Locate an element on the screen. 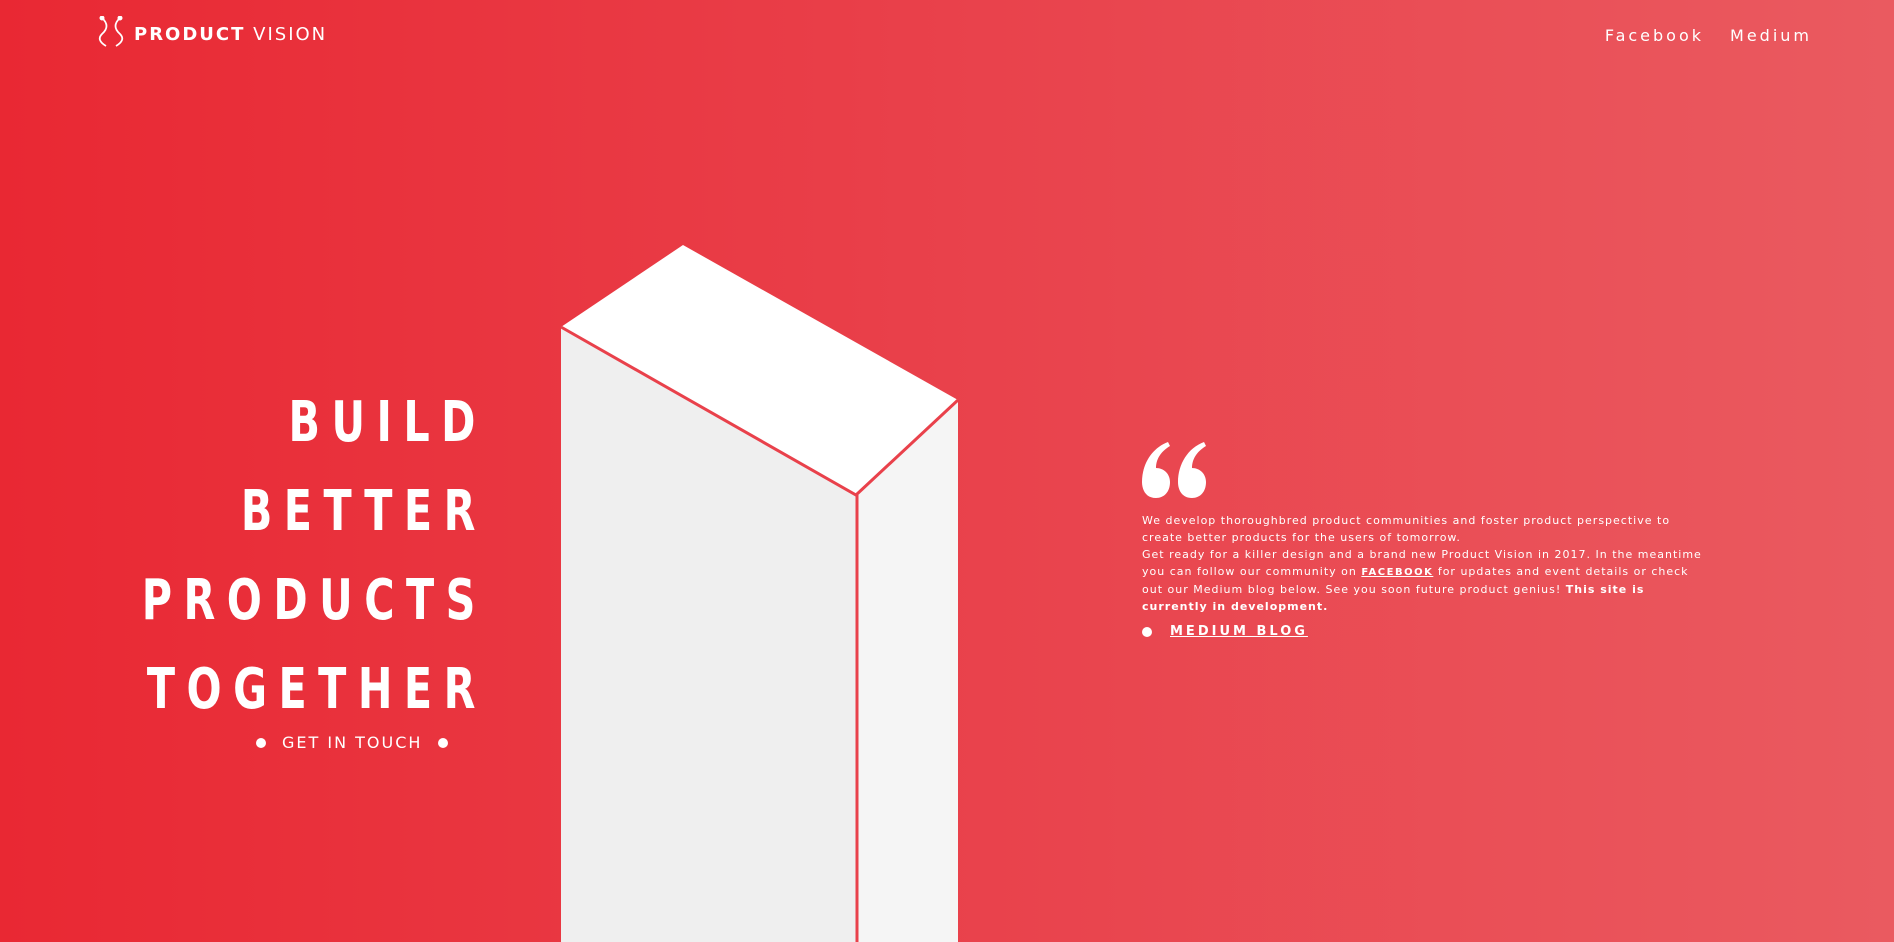  headline-line-together: TOGETHER is located at coordinates (316, 689).